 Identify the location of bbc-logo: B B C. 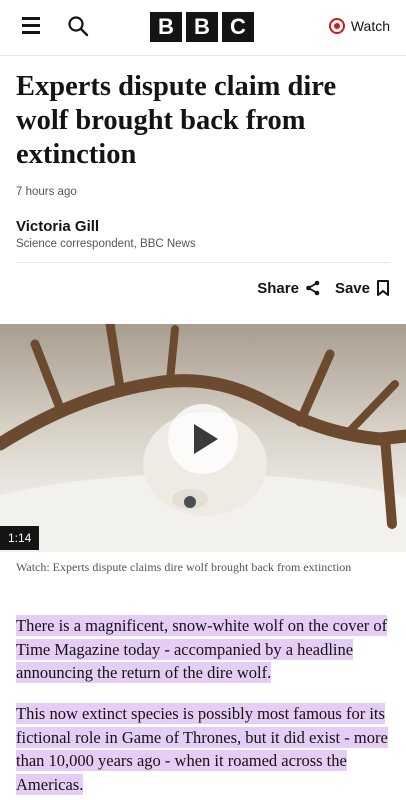
(202, 27).